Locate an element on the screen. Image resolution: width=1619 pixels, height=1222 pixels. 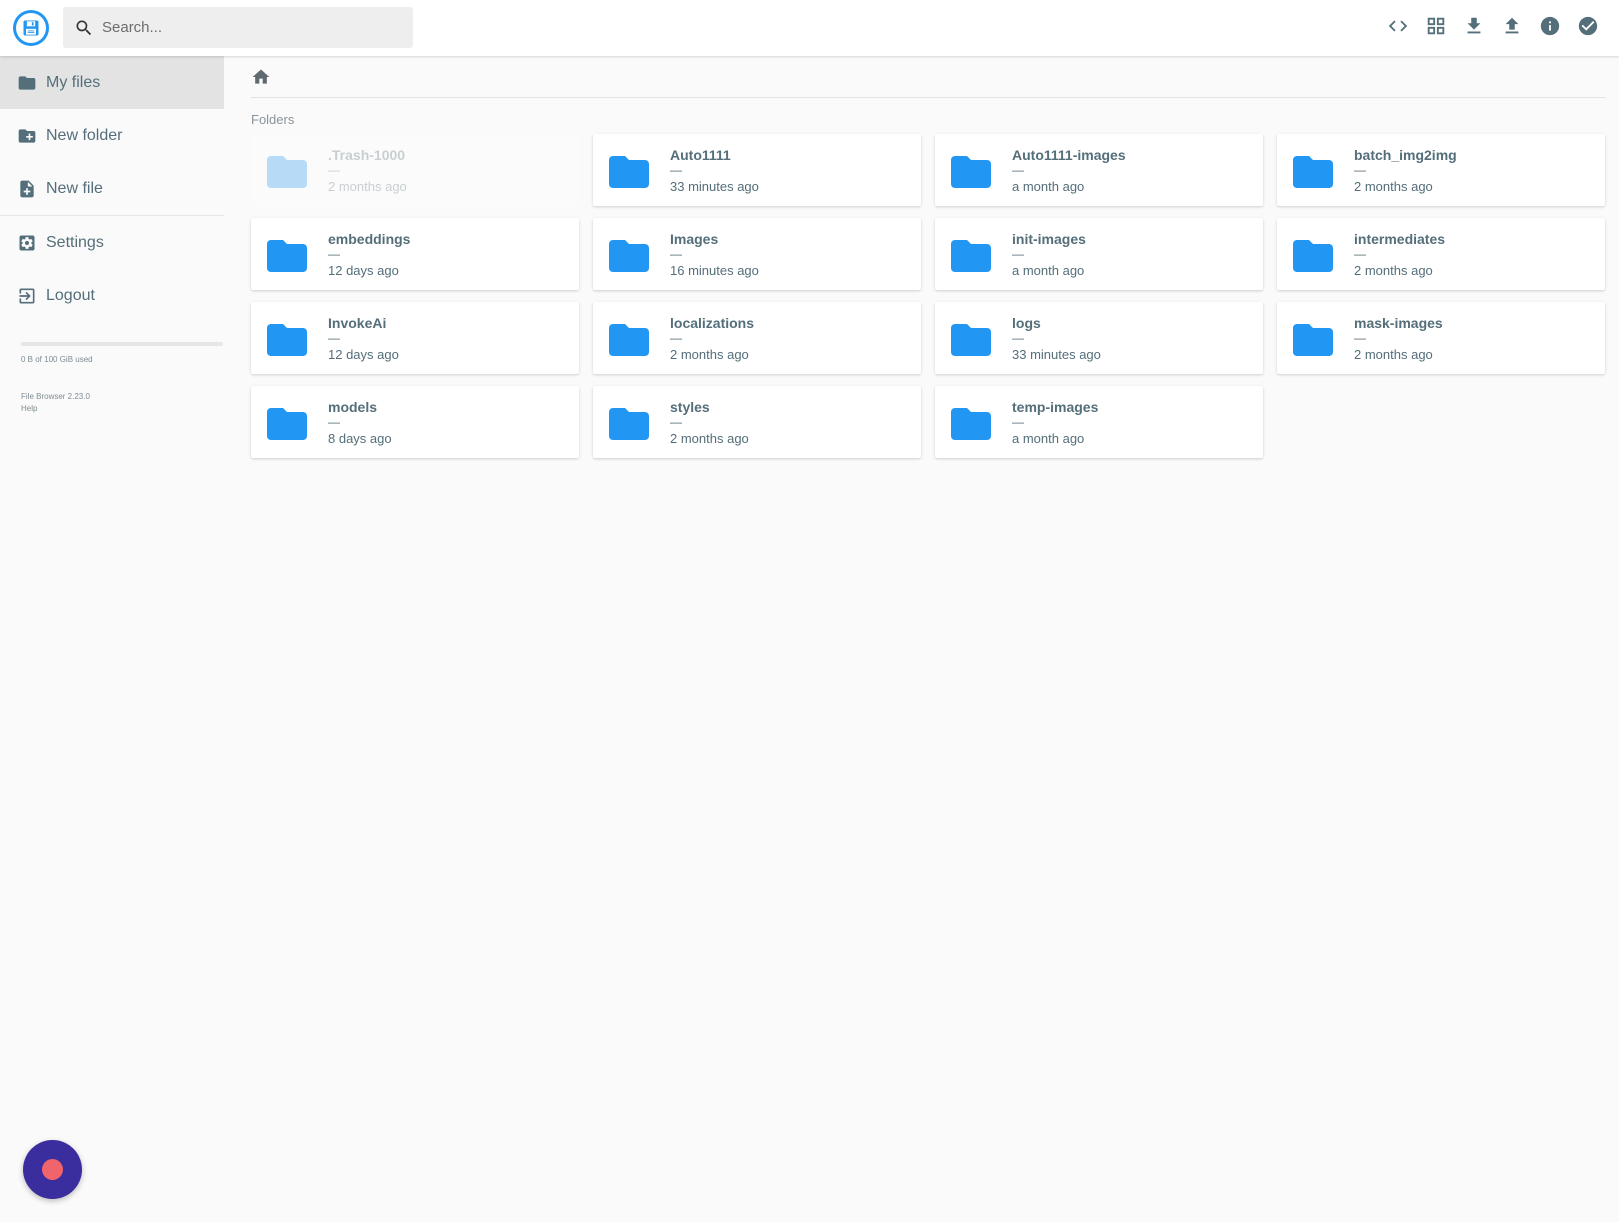
folder-card: intermediates — 2 months ago is located at coordinates (1441, 254).